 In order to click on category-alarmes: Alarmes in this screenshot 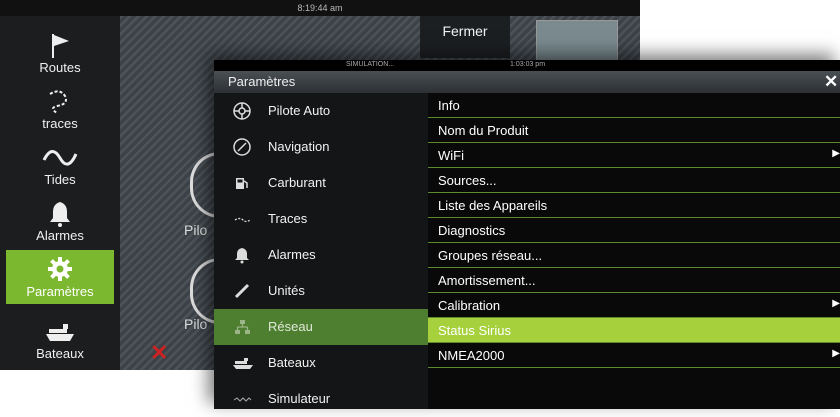, I will do `click(321, 255)`.